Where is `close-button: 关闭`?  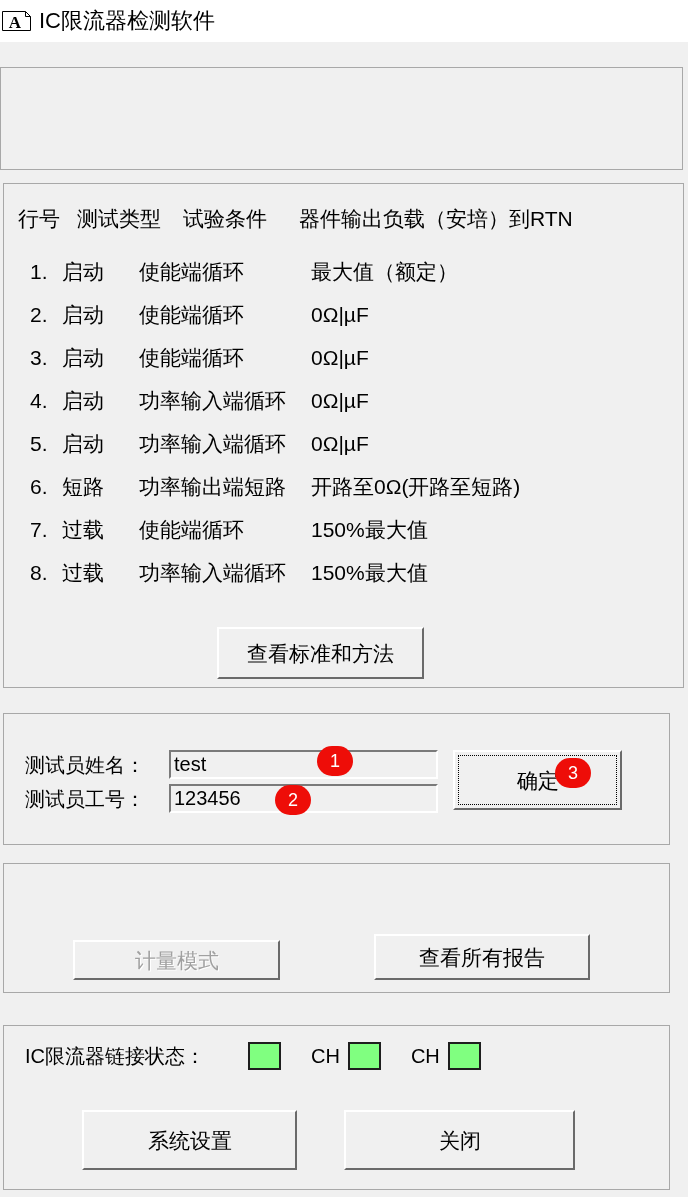
close-button: 关闭 is located at coordinates (459, 1140).